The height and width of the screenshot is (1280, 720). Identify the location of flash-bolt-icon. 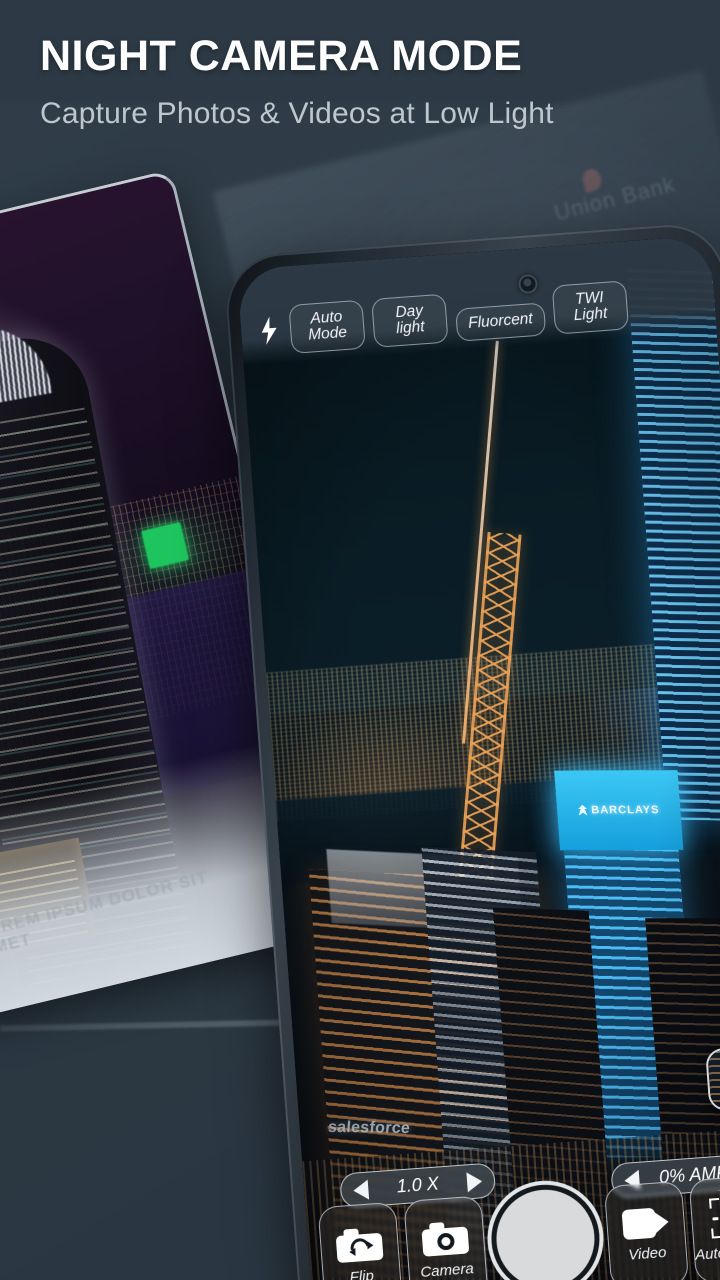
(269, 331).